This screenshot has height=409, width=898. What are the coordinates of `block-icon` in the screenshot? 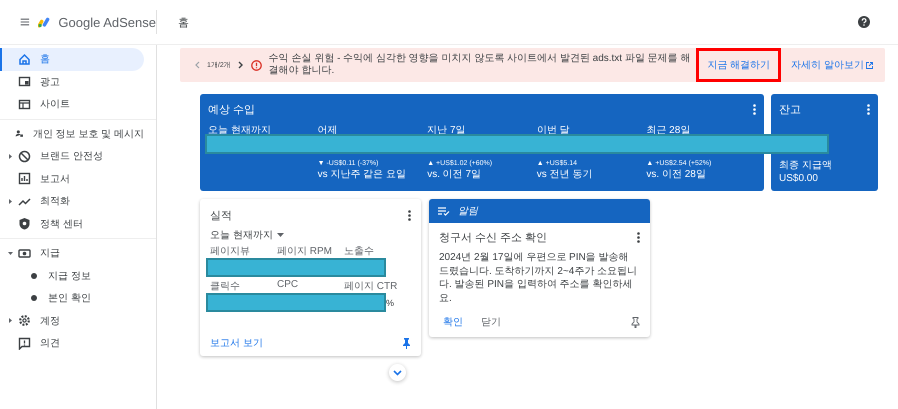 It's located at (24, 156).